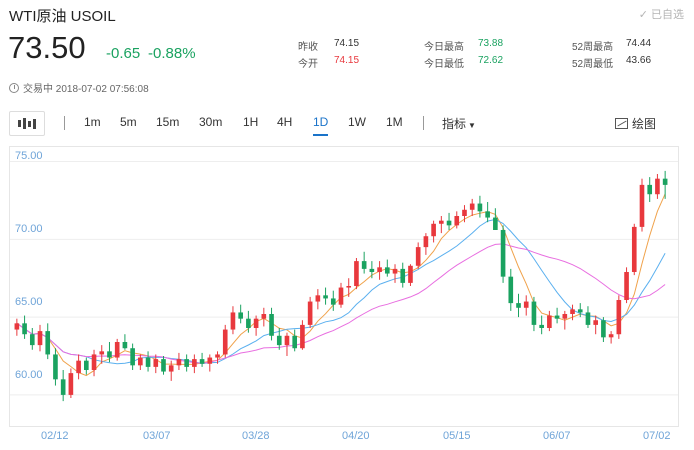 Image resolution: width=694 pixels, height=450 pixels. Describe the element at coordinates (62, 16) in the screenshot. I see `instrument-title: WTI原油 USOIL` at that location.